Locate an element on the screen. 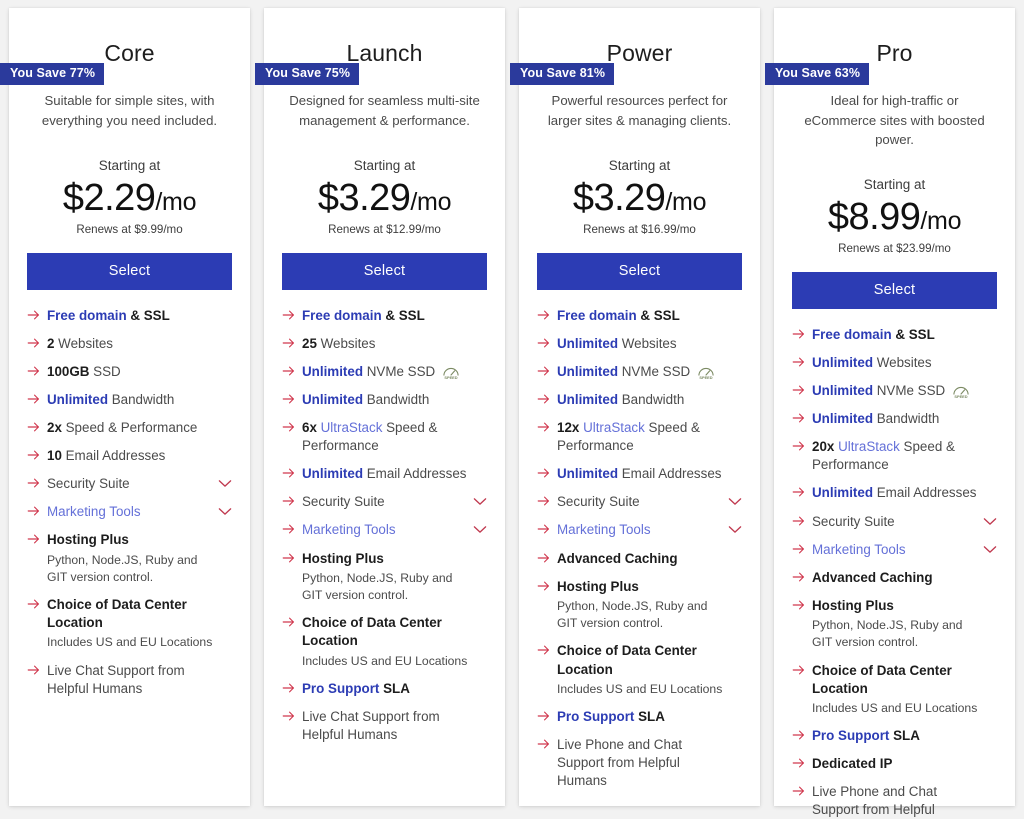 This screenshot has height=819, width=1024. feature-label: Hosting Plus is located at coordinates (130, 540).